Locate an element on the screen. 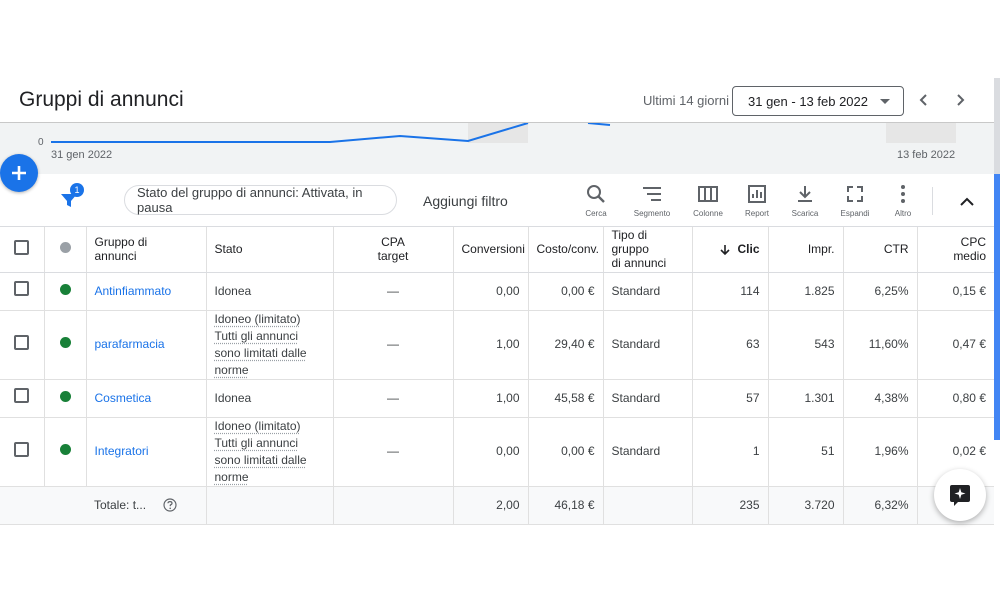 The height and width of the screenshot is (600, 1000). download-label: Scarica is located at coordinates (805, 213).